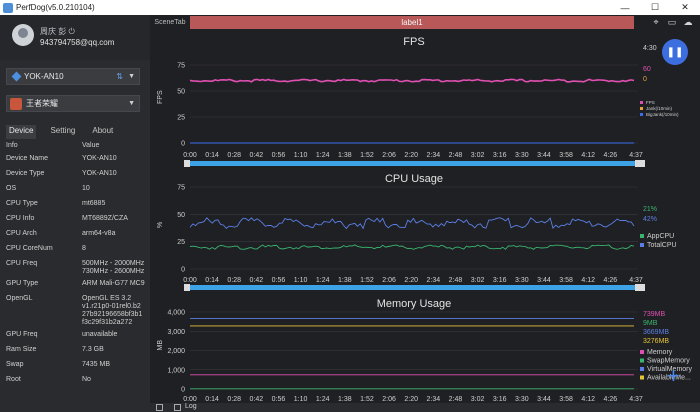  What do you see at coordinates (73, 76) in the screenshot?
I see `device-select: YOK-AN10 ⇅ ▼` at bounding box center [73, 76].